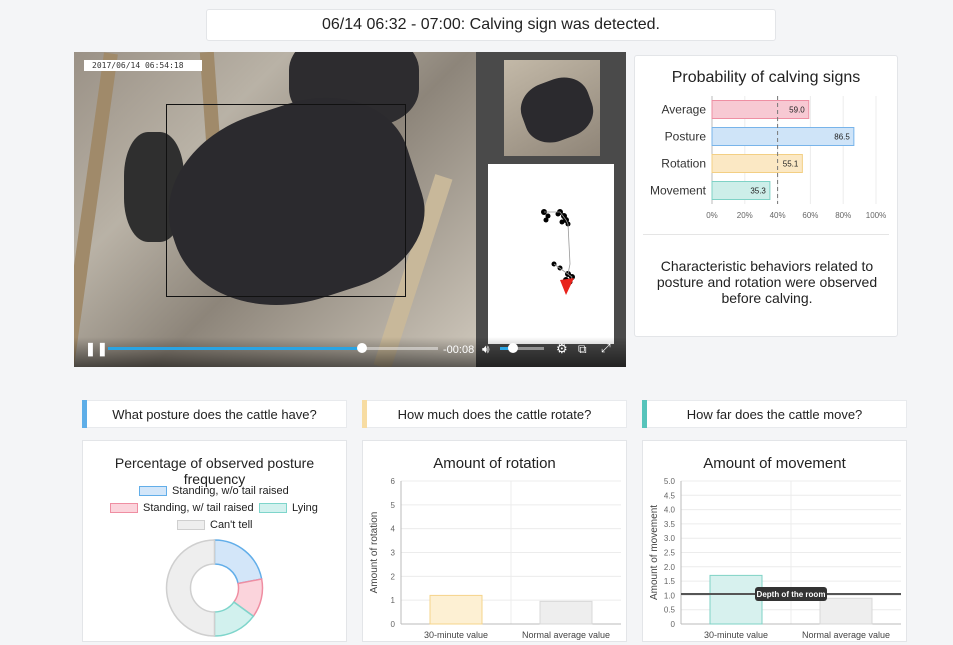  Describe the element at coordinates (758, 191) in the screenshot. I see `value-label: 35.3` at that location.